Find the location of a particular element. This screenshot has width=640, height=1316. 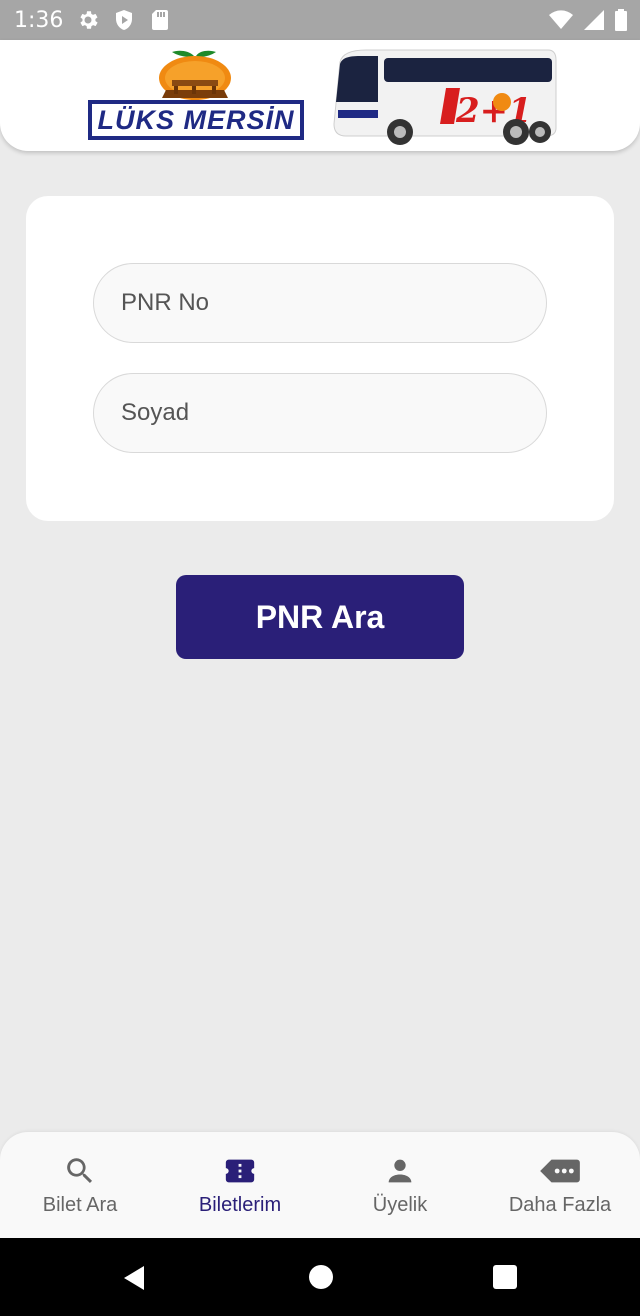

person-icon is located at coordinates (400, 1171).